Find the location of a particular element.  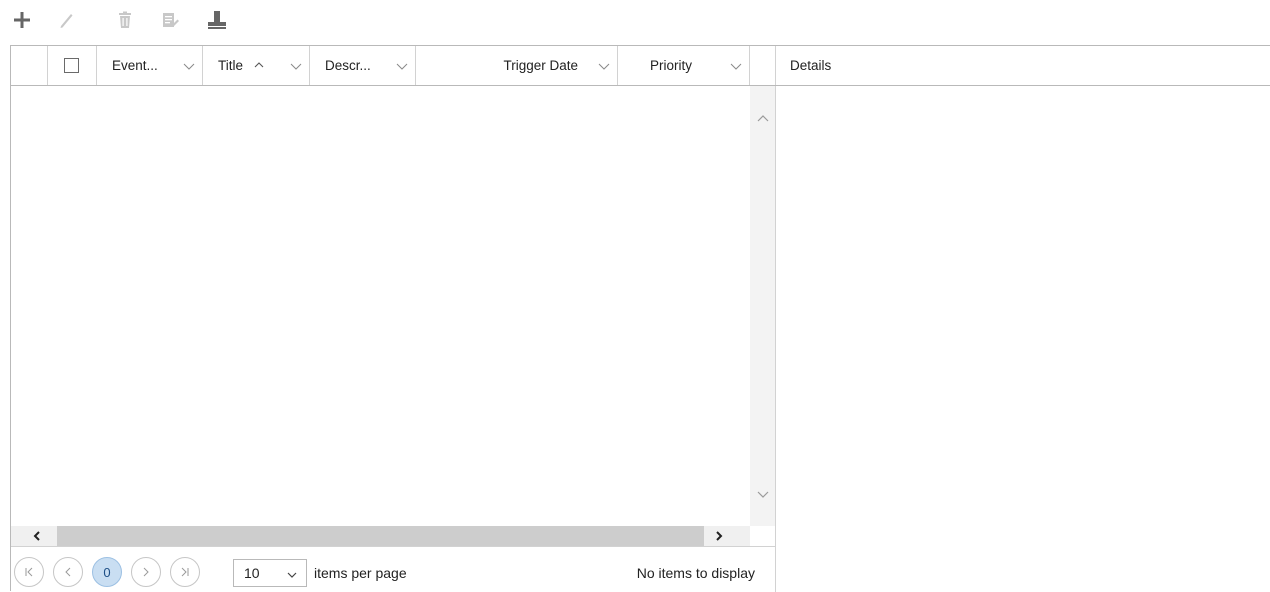

add-button is located at coordinates (22, 20).